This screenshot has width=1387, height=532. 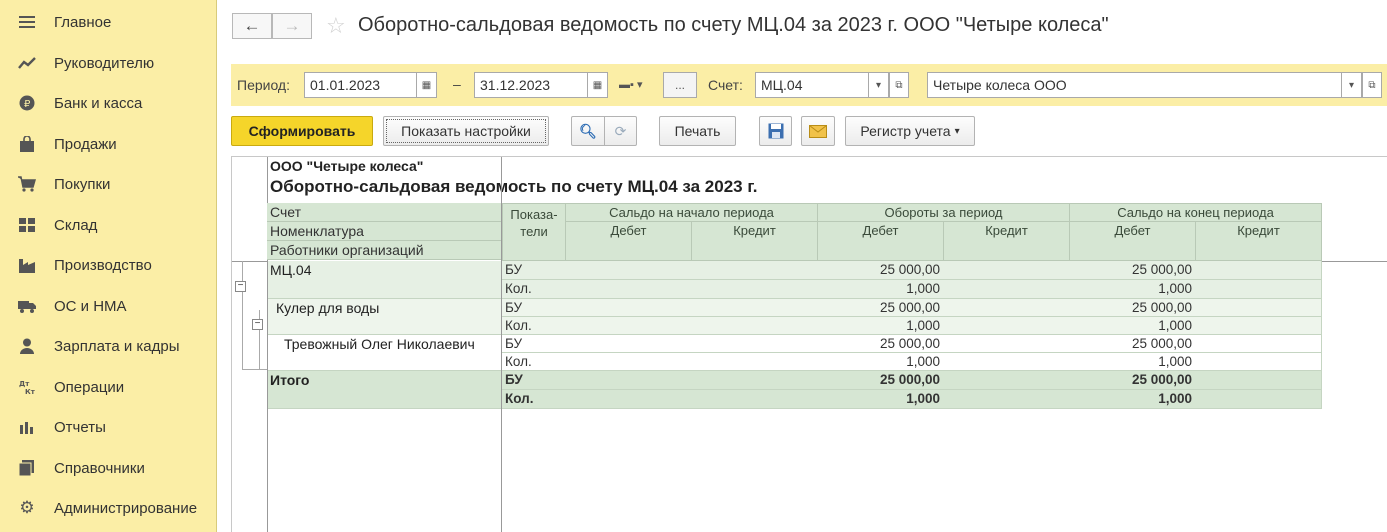 What do you see at coordinates (108, 265) in the screenshot?
I see `sidebar-item-production: Производство` at bounding box center [108, 265].